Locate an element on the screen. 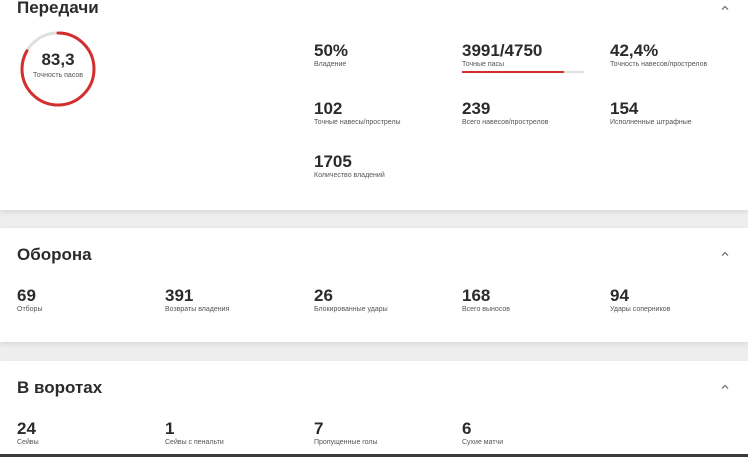  stat-accurate-crosses: 102 Точные навесы/прострелы is located at coordinates (357, 113).